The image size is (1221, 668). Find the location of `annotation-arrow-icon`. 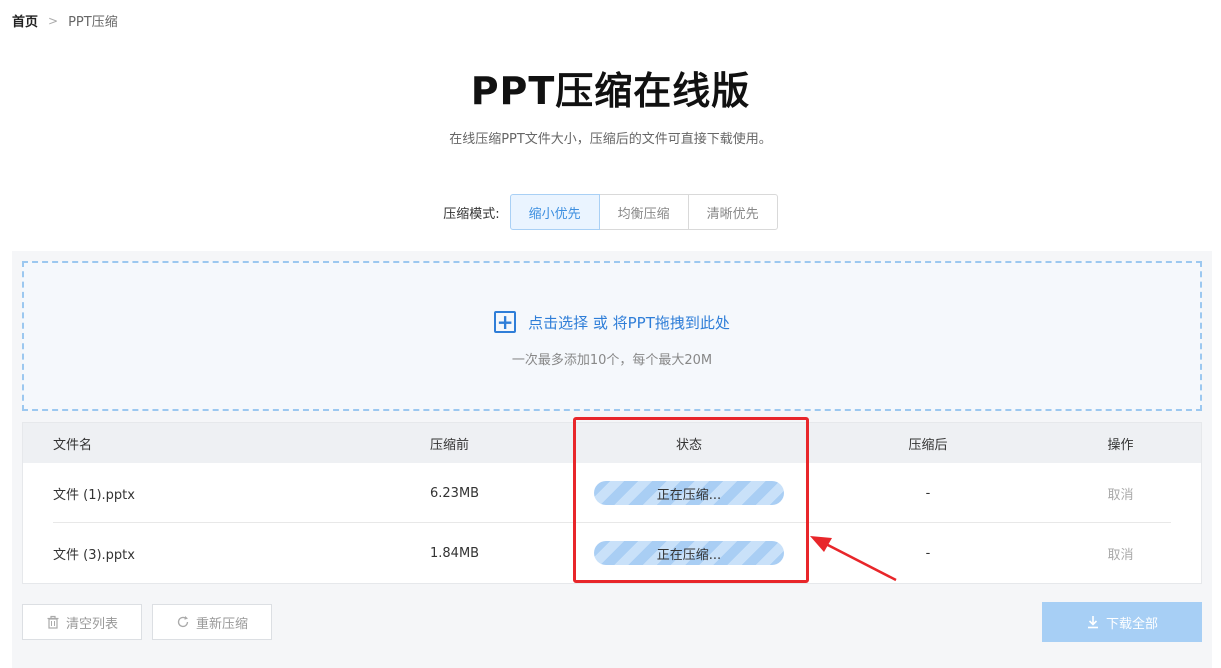

annotation-arrow-icon is located at coordinates (853, 559).